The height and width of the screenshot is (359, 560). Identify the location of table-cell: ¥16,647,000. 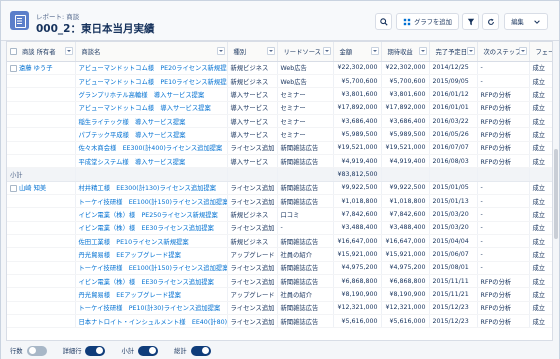
(357, 241).